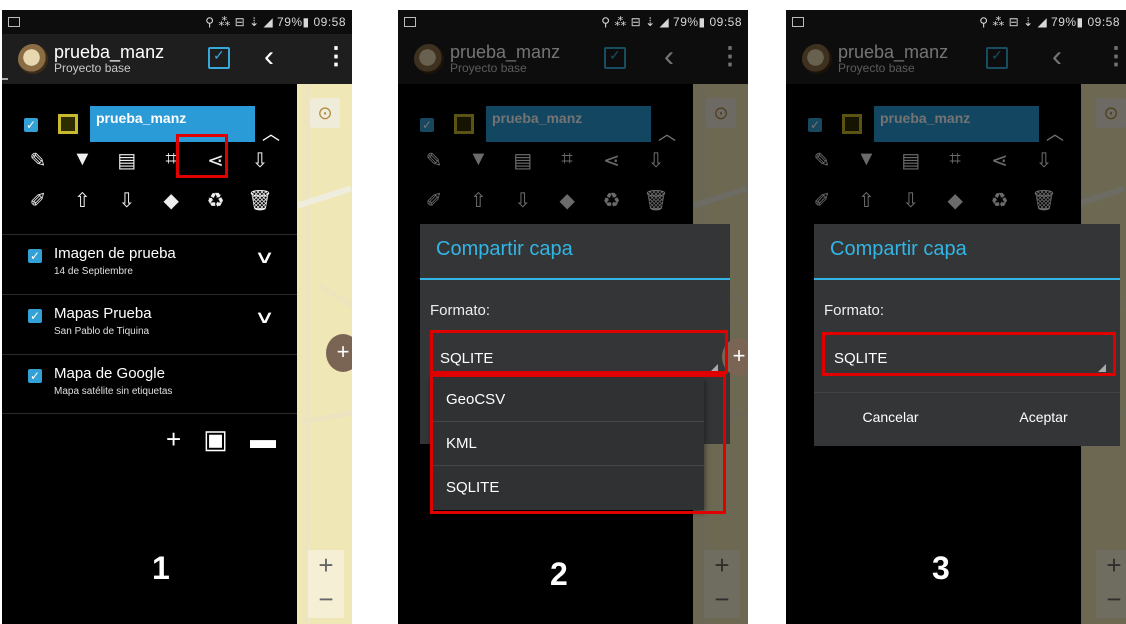 The width and height of the screenshot is (1126, 624). Describe the element at coordinates (563, 5) in the screenshot. I see `top-margin` at that location.